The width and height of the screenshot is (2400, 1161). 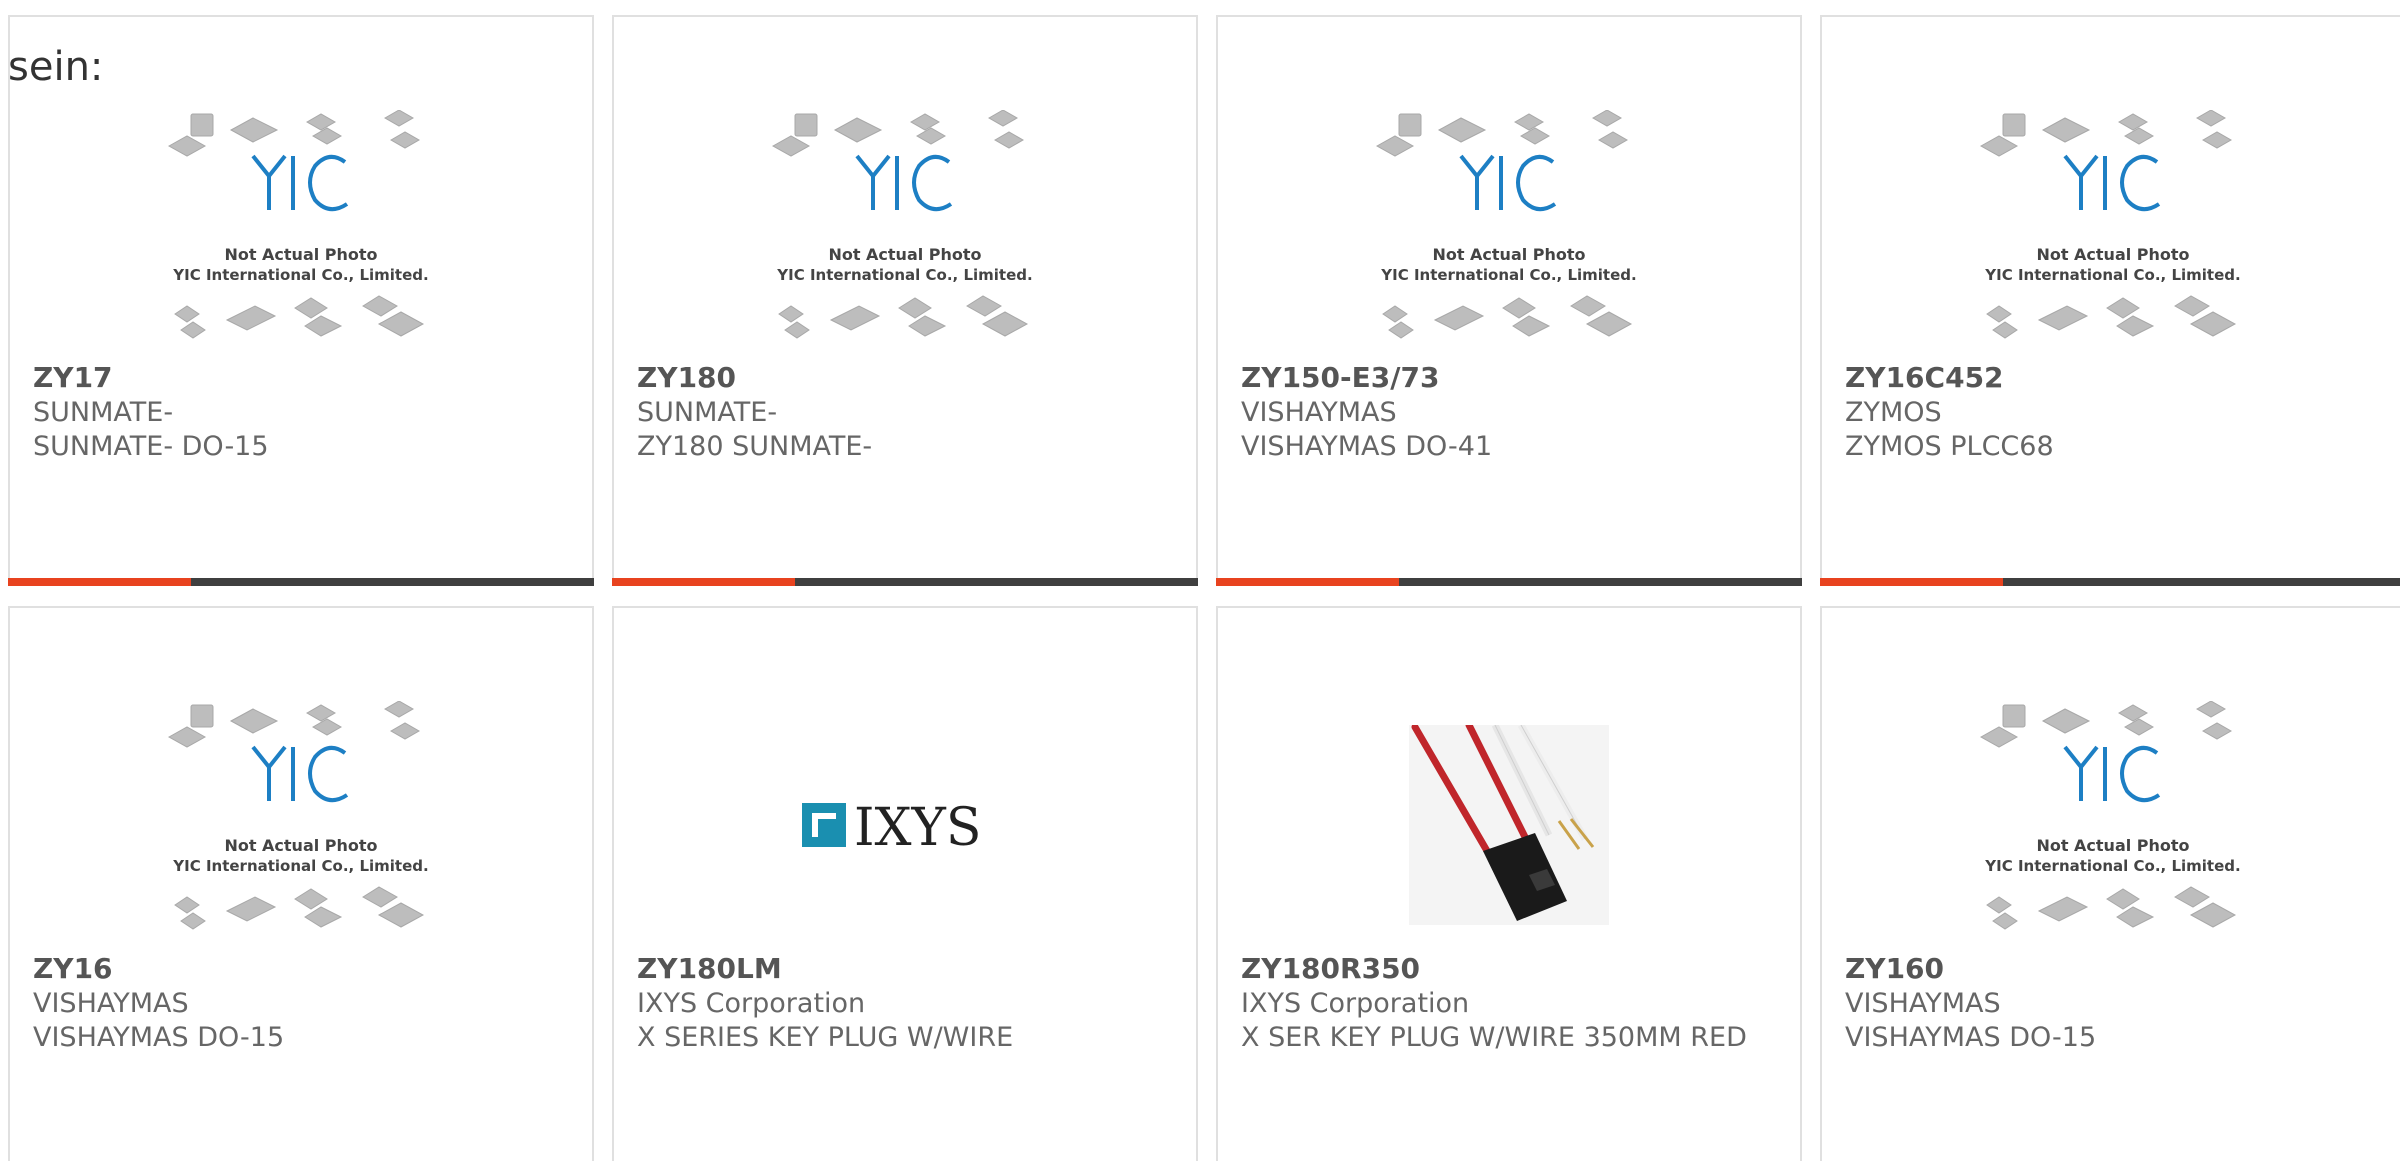 What do you see at coordinates (301, 378) in the screenshot?
I see `part-number: ZY17` at bounding box center [301, 378].